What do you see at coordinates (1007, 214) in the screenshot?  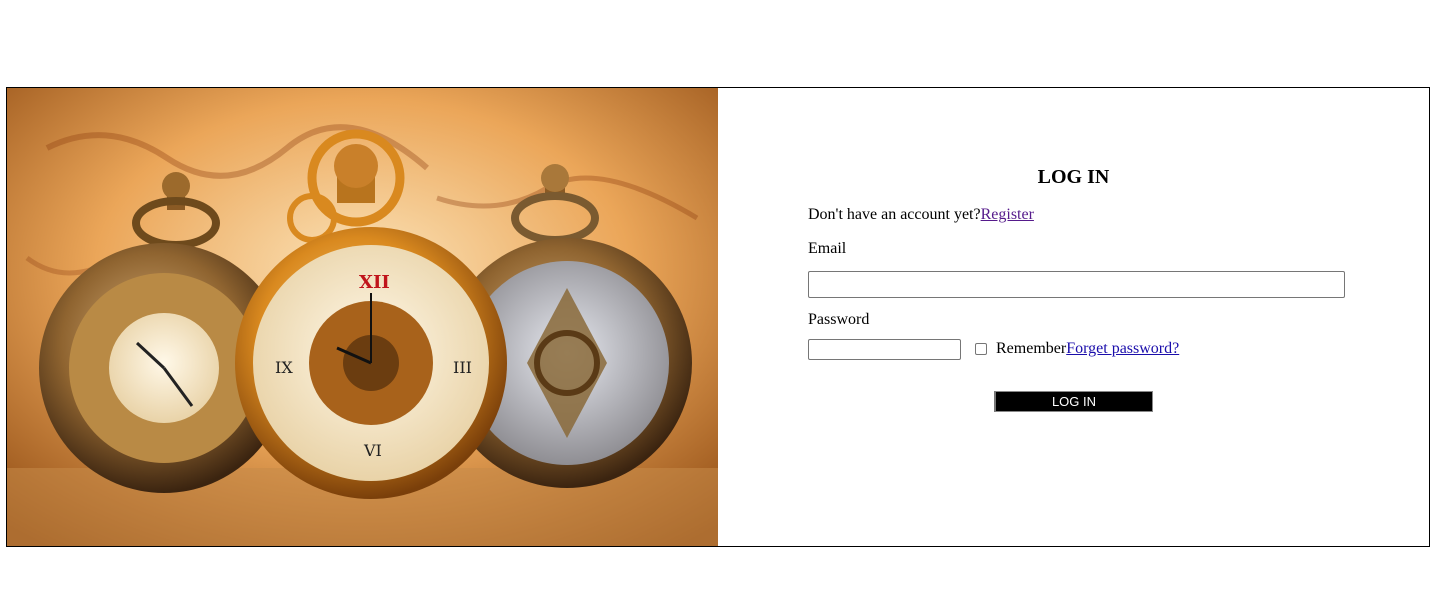 I see `register-link: Register` at bounding box center [1007, 214].